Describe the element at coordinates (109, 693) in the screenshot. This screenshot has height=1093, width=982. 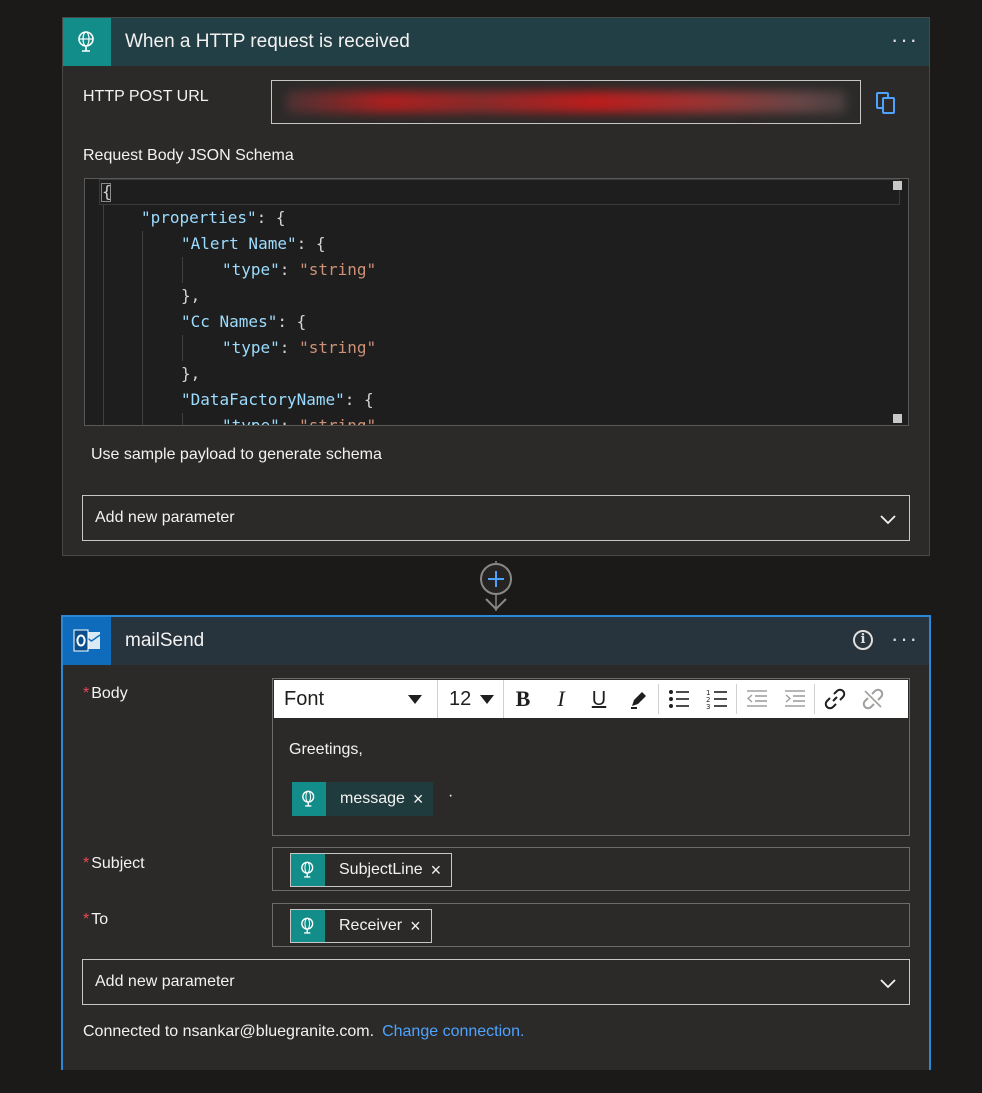
I see `body-label-text: Body` at that location.